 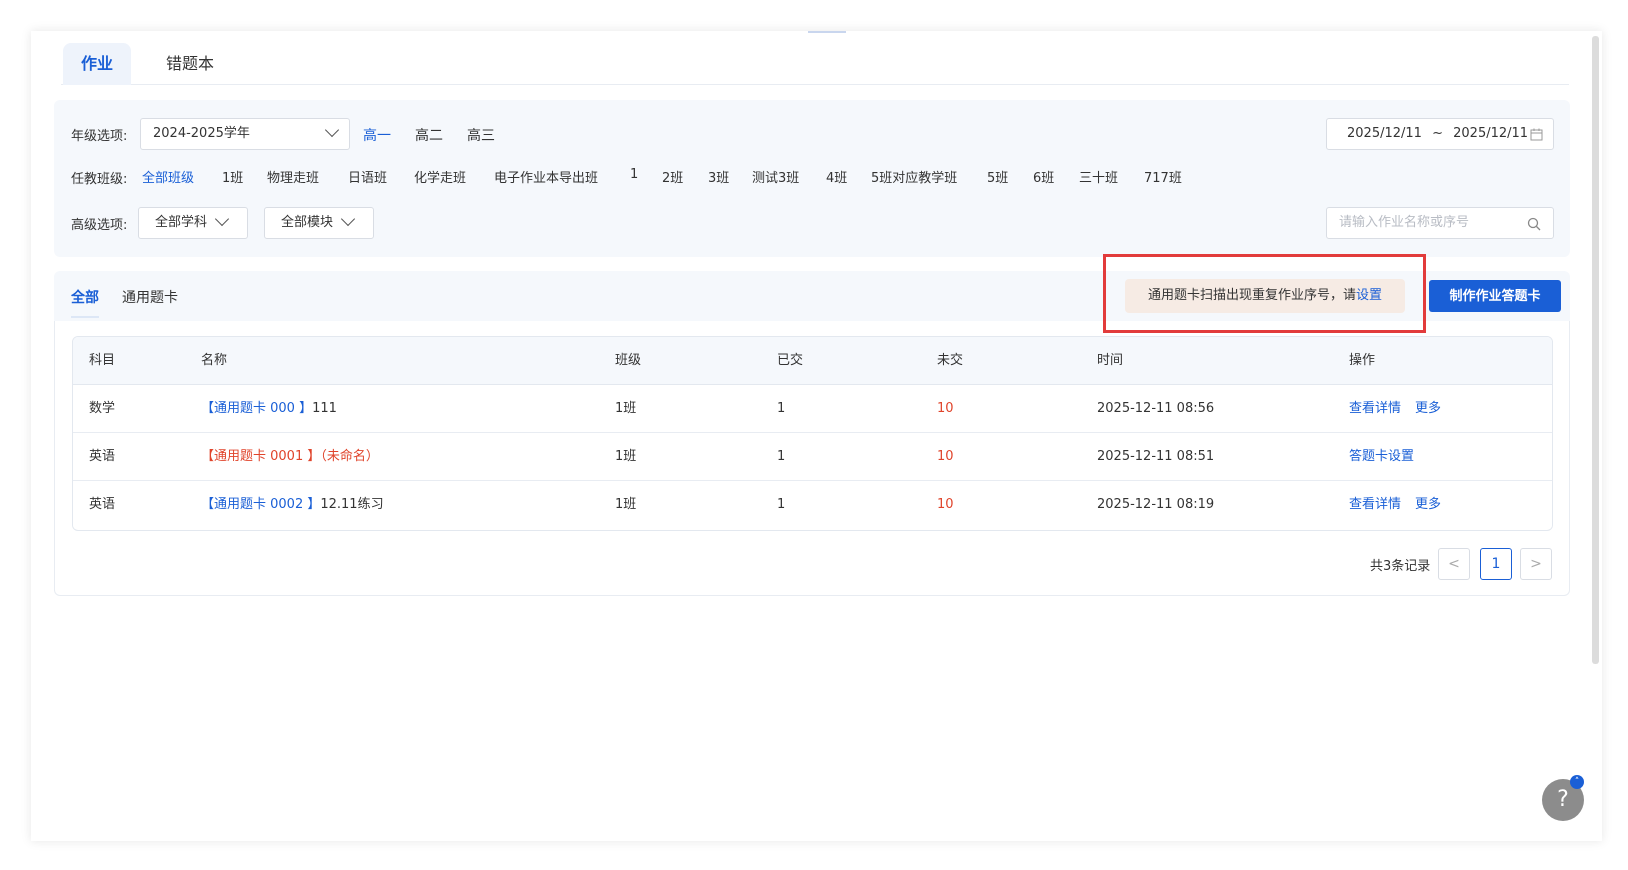 I want to click on subtab-indicator, so click(x=85, y=317).